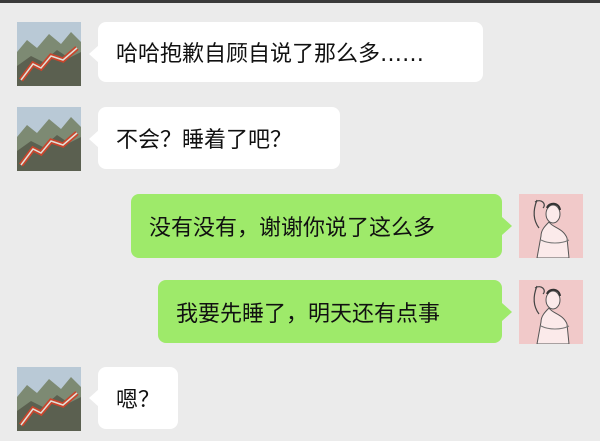 Image resolution: width=600 pixels, height=441 pixels. I want to click on message-text: 嗯？, so click(138, 400).